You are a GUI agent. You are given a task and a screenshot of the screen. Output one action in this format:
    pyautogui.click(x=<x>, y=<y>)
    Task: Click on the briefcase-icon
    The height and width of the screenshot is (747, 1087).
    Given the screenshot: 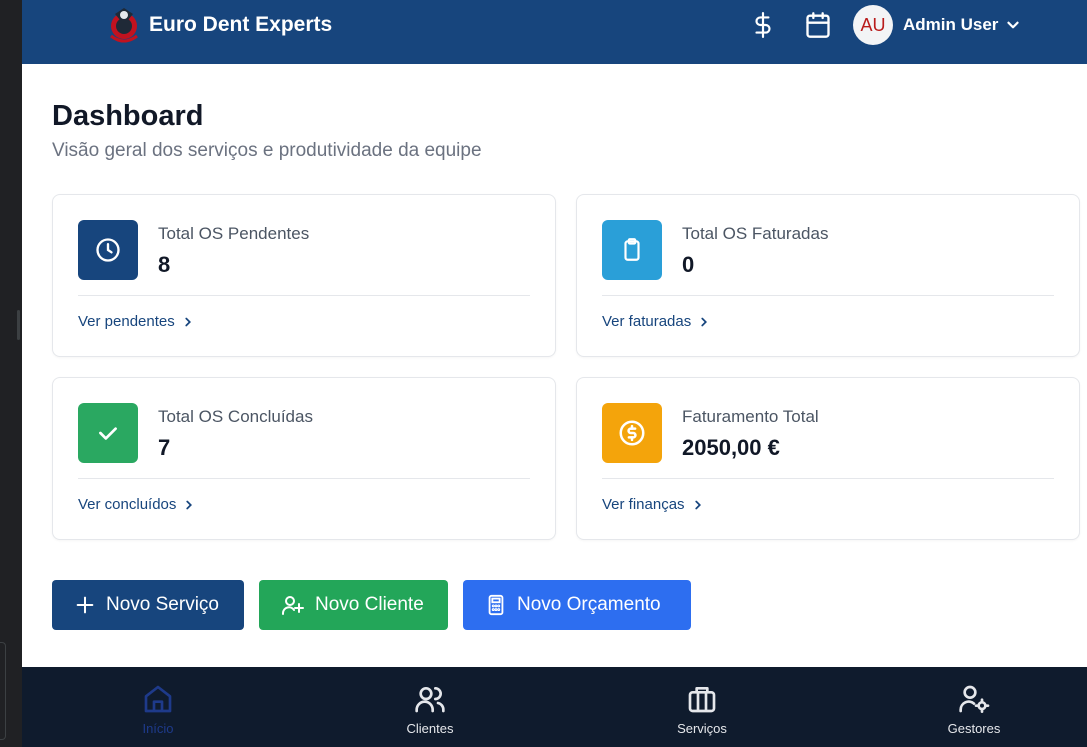 What is the action you would take?
    pyautogui.click(x=702, y=700)
    